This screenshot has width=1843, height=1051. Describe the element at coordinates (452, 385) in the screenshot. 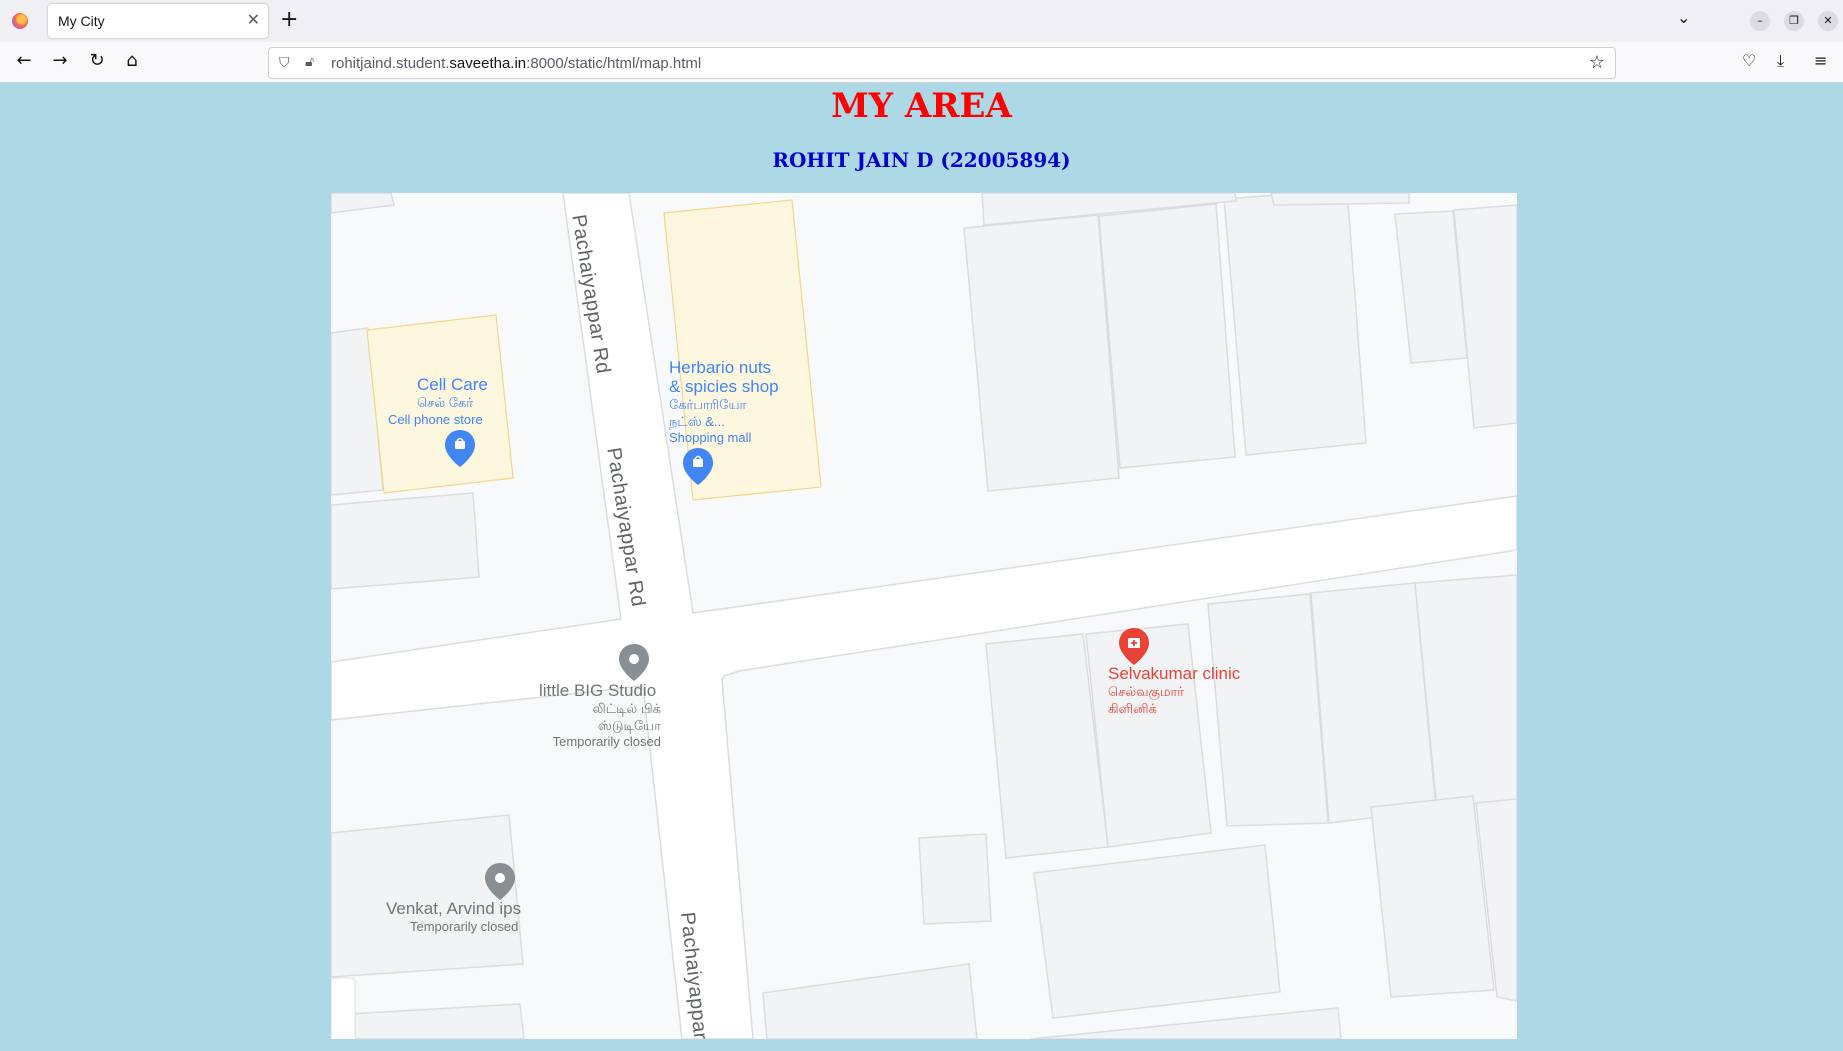

I see `place-name-cell-care: Cell Care` at that location.